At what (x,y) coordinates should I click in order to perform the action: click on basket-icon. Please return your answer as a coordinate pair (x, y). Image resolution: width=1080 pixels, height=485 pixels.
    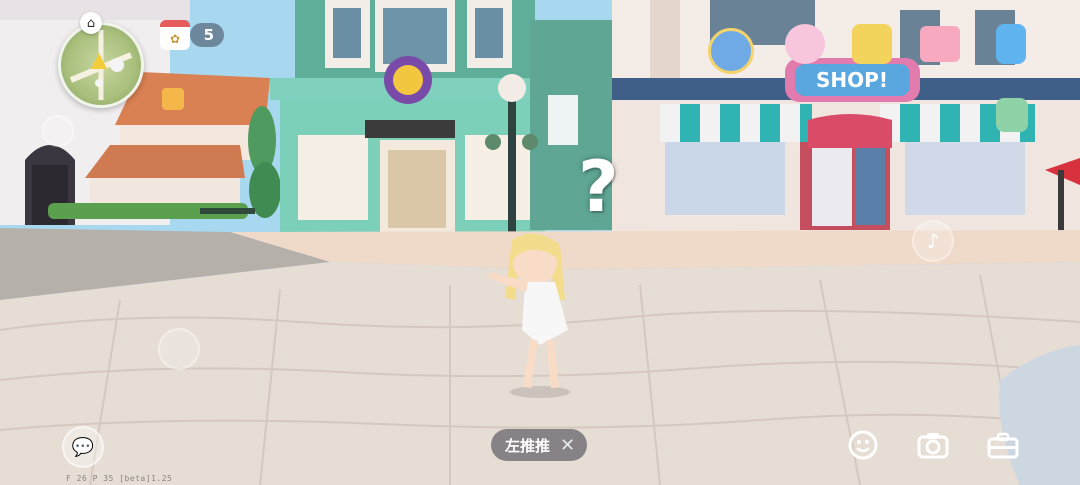
    Looking at the image, I should click on (940, 44).